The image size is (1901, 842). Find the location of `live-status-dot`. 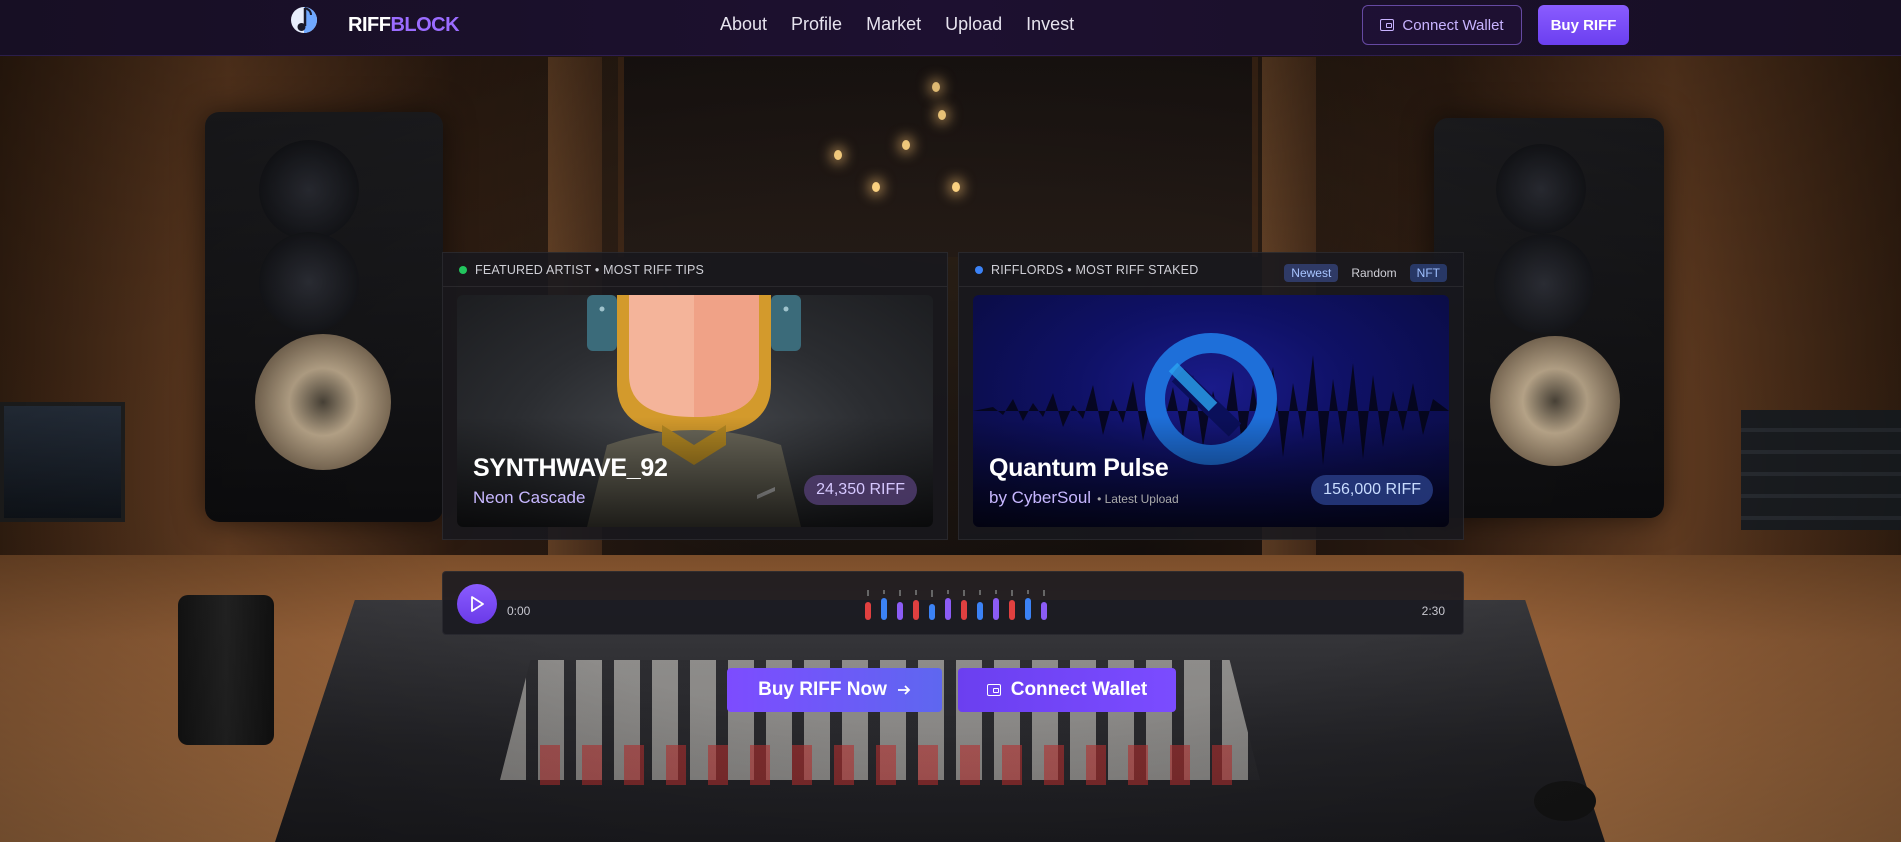

live-status-dot is located at coordinates (463, 269).